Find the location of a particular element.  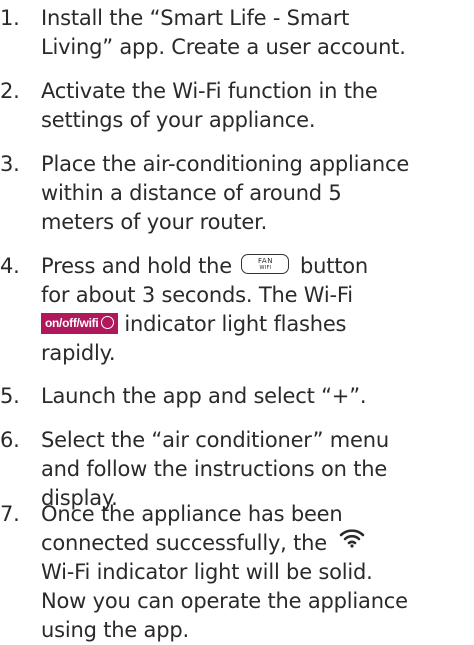

step-line: on/off/wifi indicator light flashes is located at coordinates (204, 324).